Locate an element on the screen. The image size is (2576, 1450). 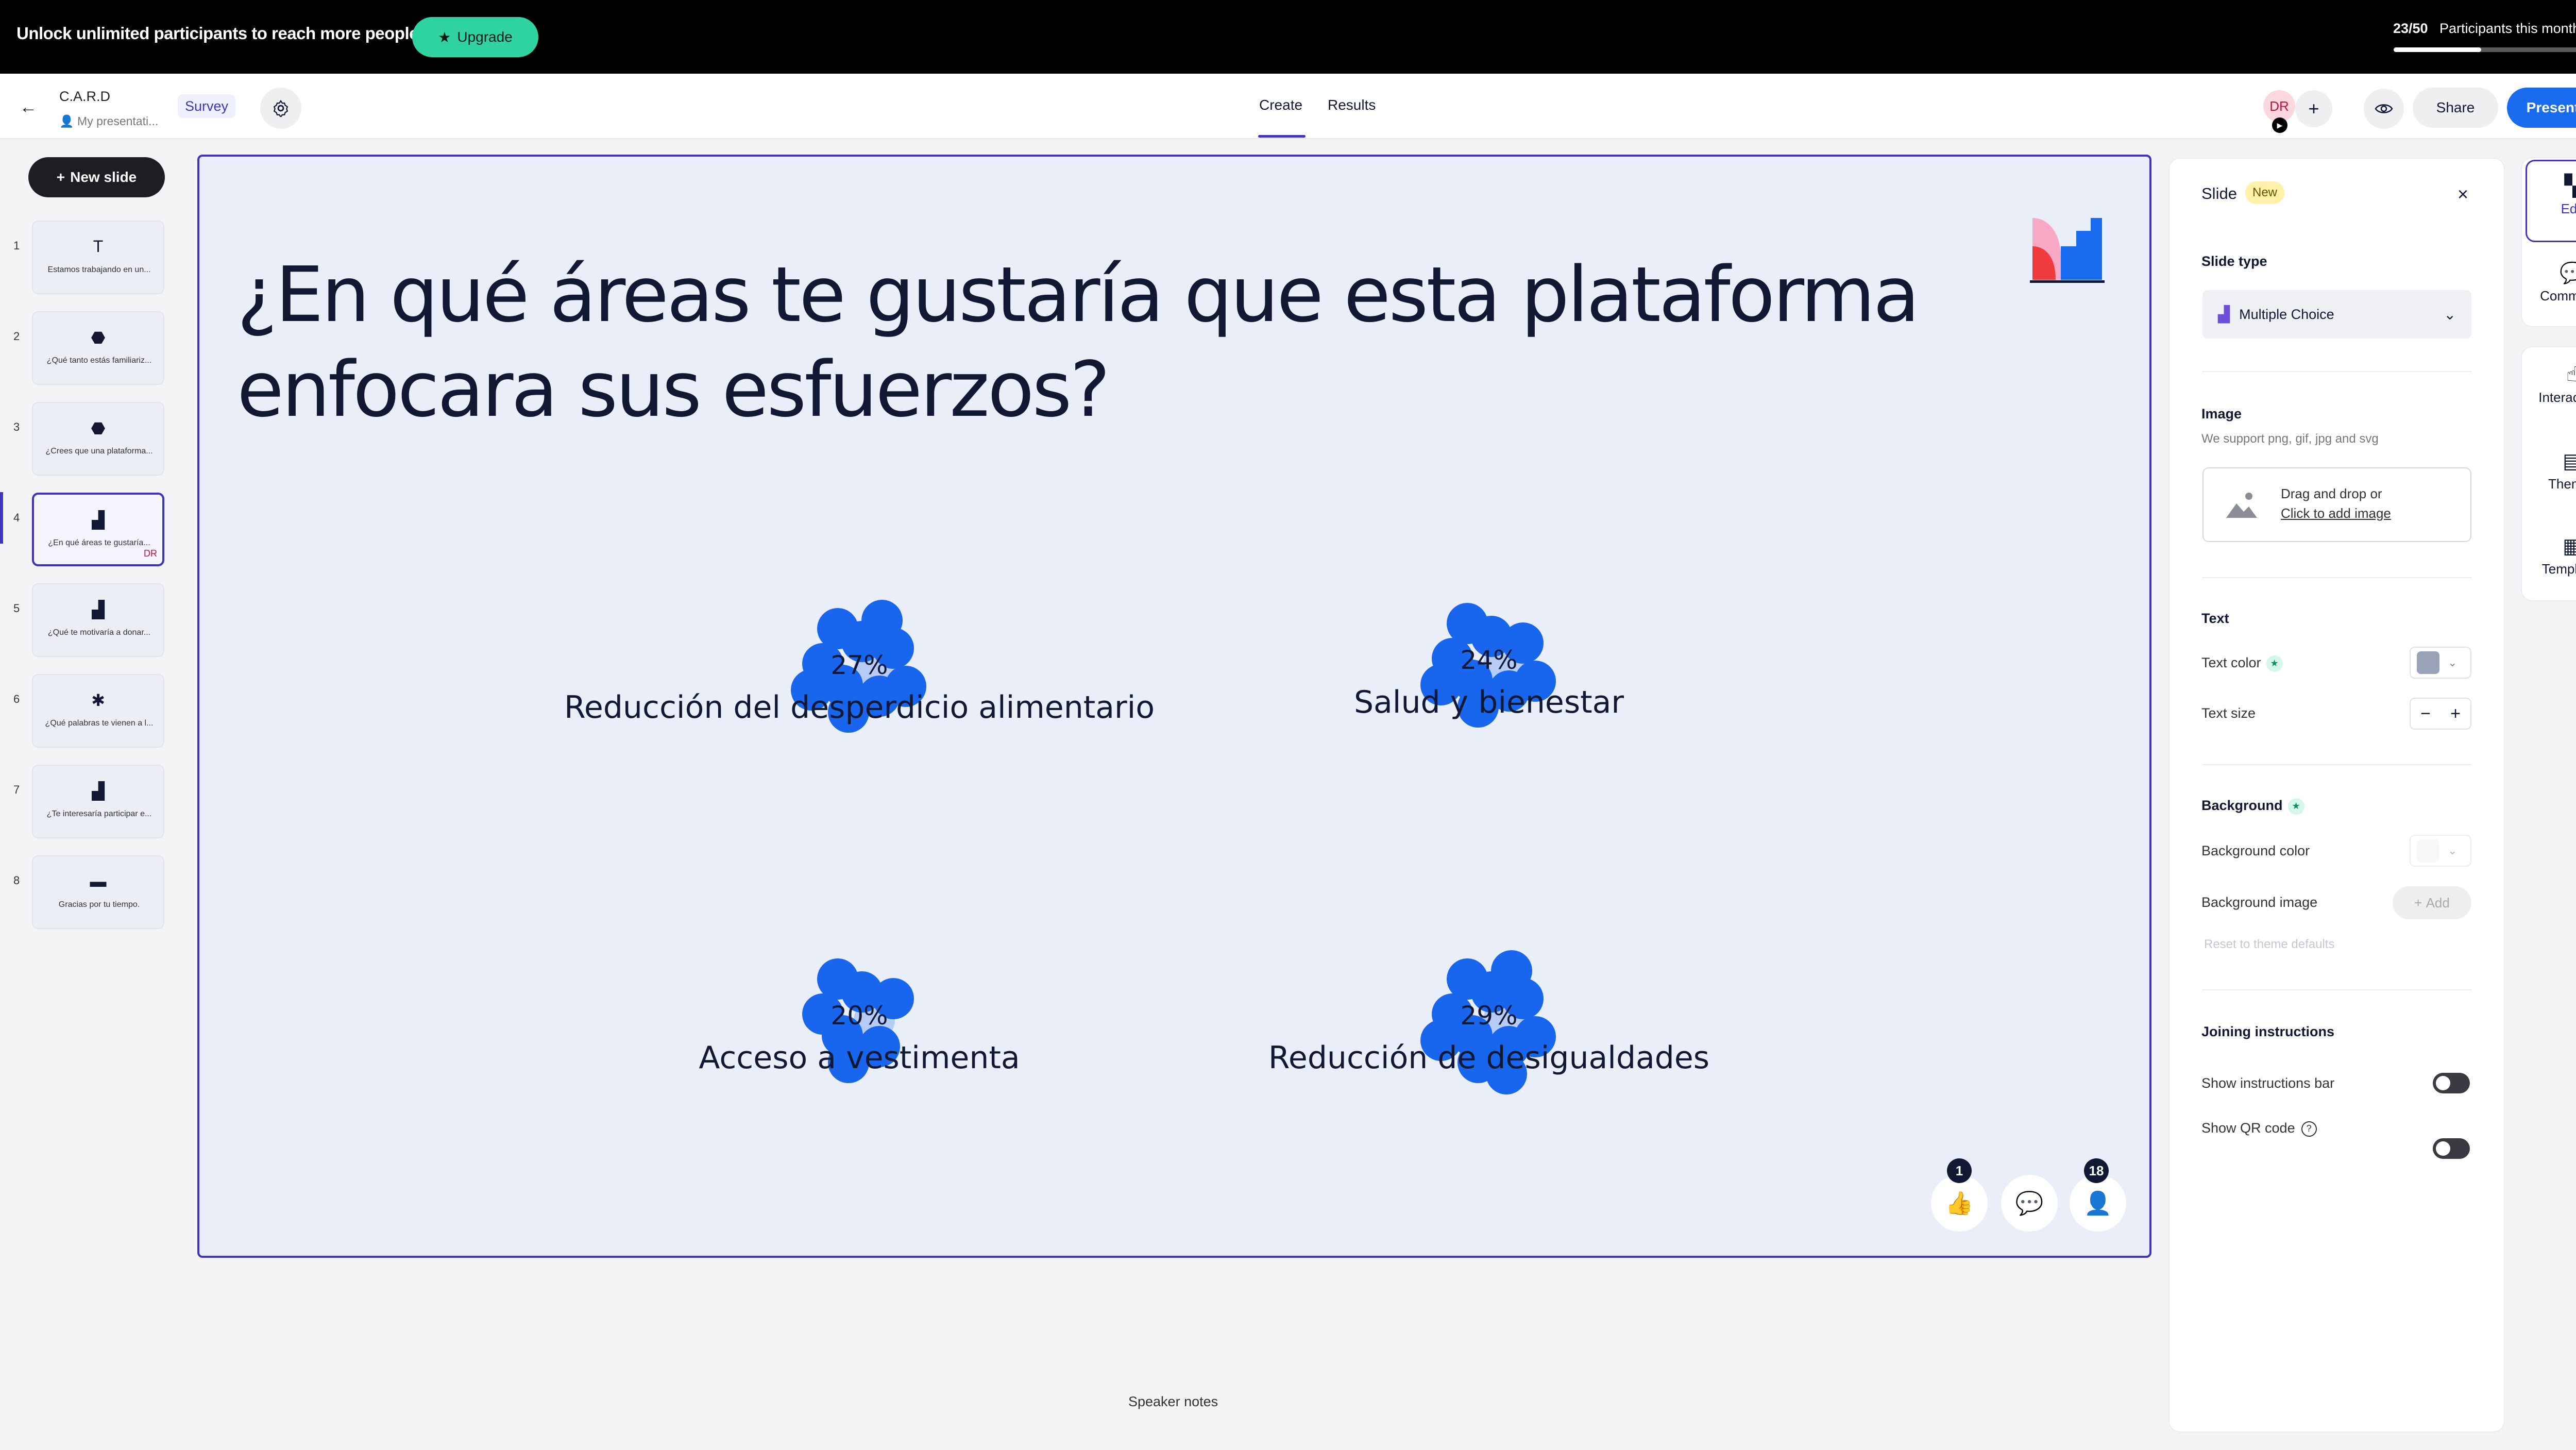
add-image-link: Click to add image is located at coordinates (2336, 513).